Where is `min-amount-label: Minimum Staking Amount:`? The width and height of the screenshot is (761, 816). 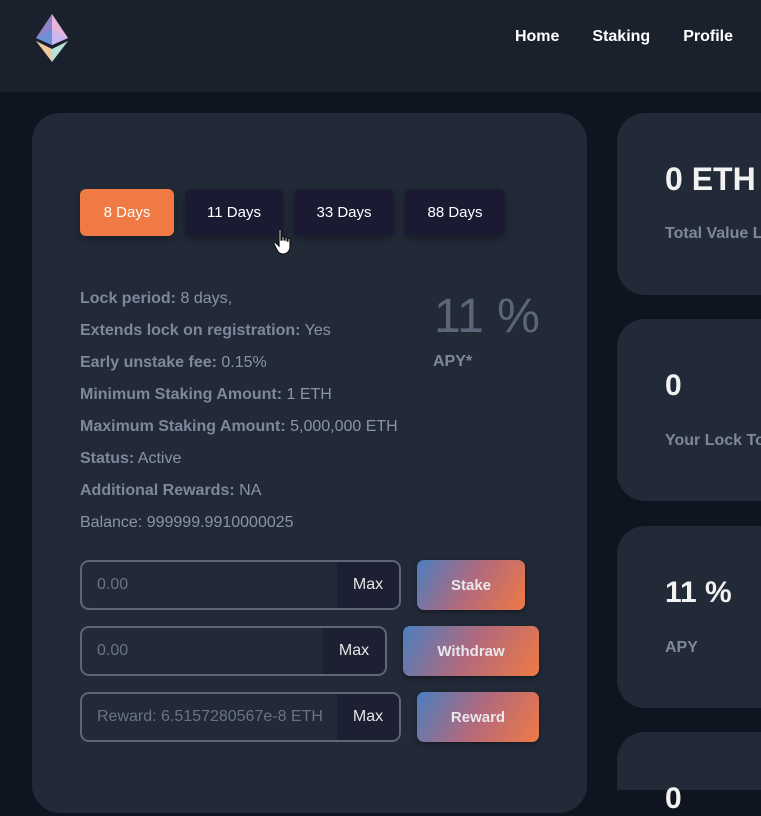
min-amount-label: Minimum Staking Amount: is located at coordinates (181, 394).